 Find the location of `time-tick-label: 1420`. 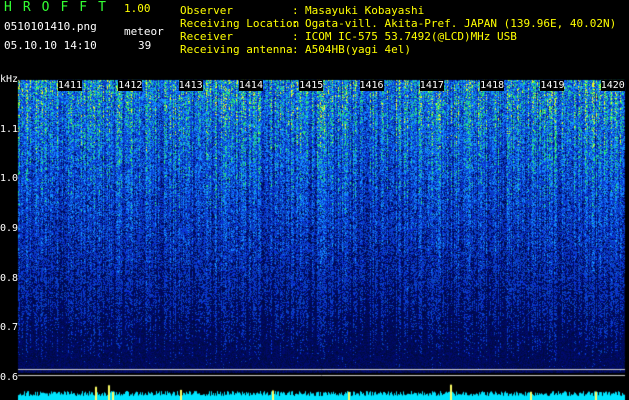

time-tick-label: 1420 is located at coordinates (612, 85).